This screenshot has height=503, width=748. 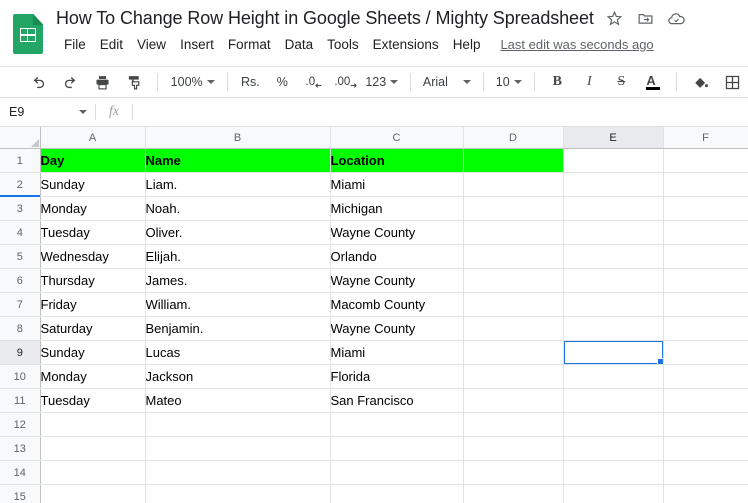 What do you see at coordinates (93, 184) in the screenshot?
I see `cell-A2: Sunday` at bounding box center [93, 184].